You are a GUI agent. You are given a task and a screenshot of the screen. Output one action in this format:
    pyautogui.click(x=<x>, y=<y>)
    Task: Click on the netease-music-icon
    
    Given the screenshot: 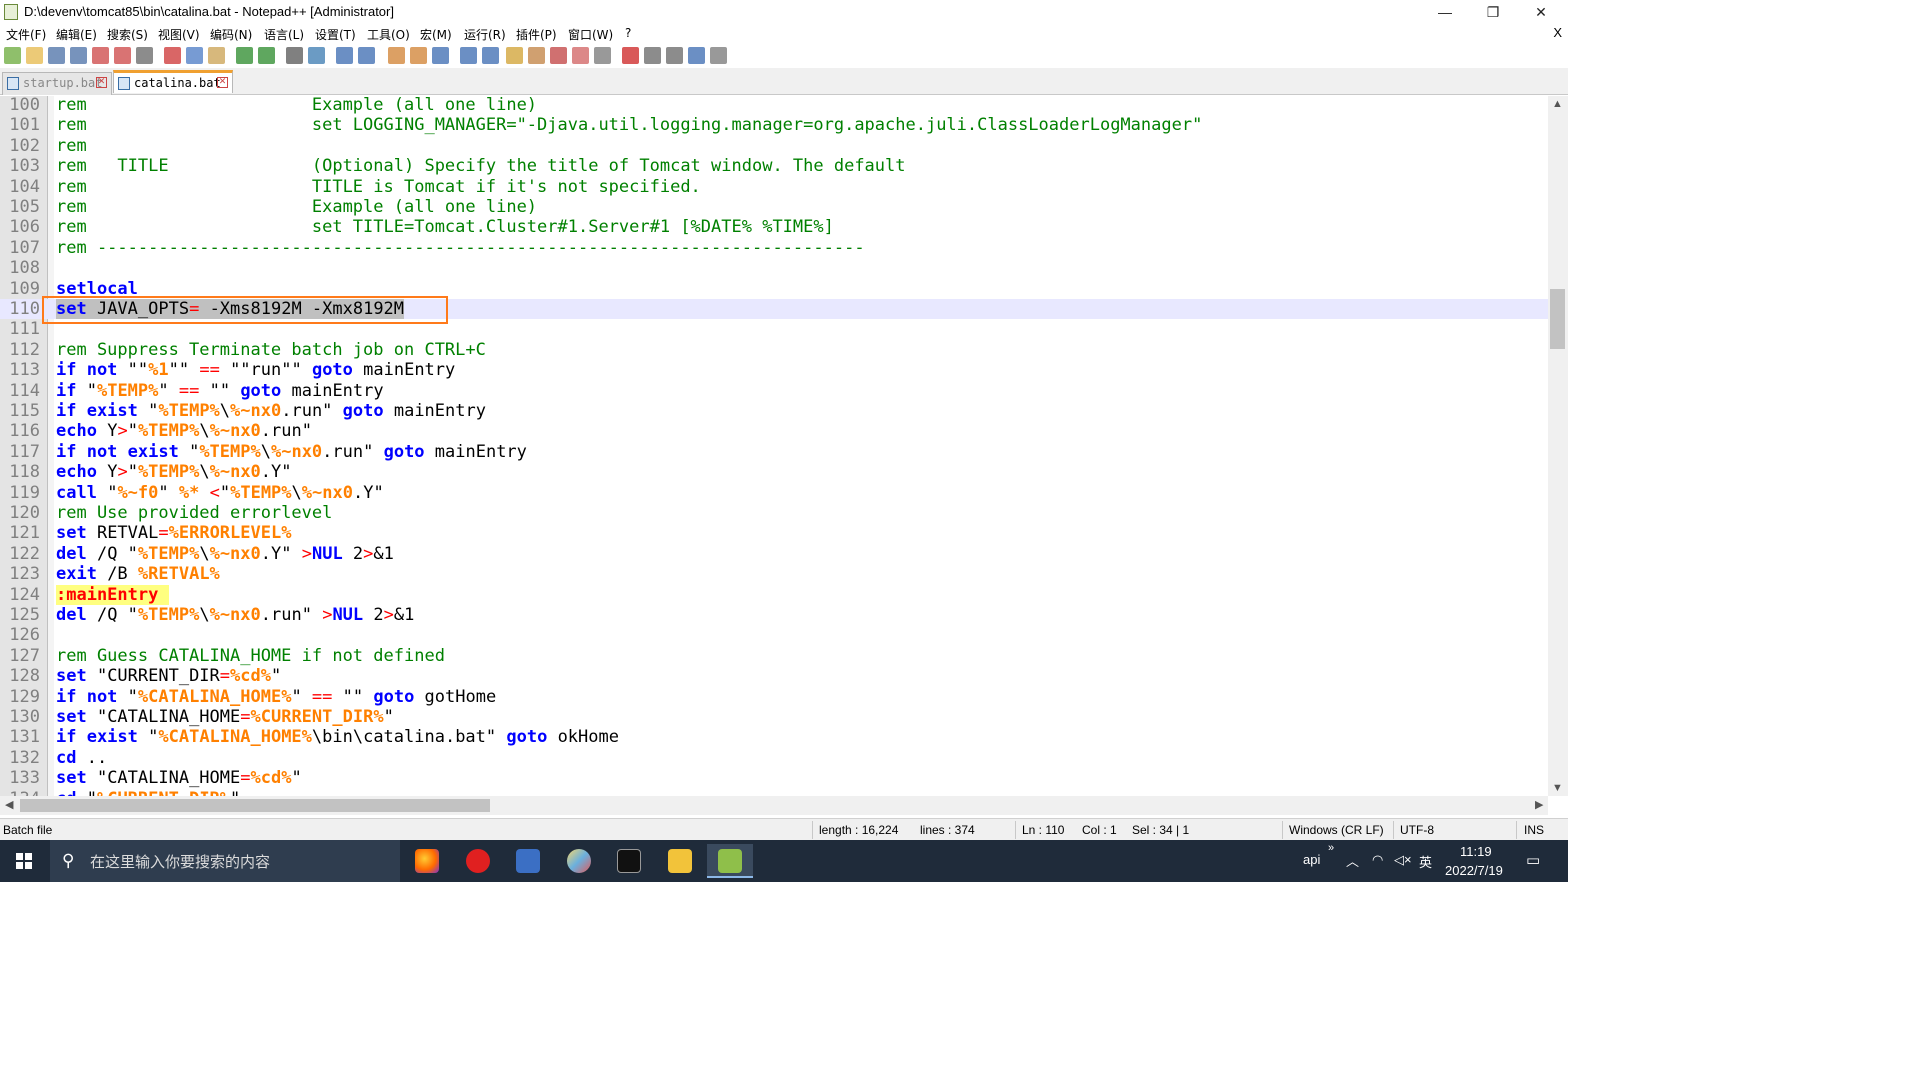 What is the action you would take?
    pyautogui.click(x=478, y=861)
    